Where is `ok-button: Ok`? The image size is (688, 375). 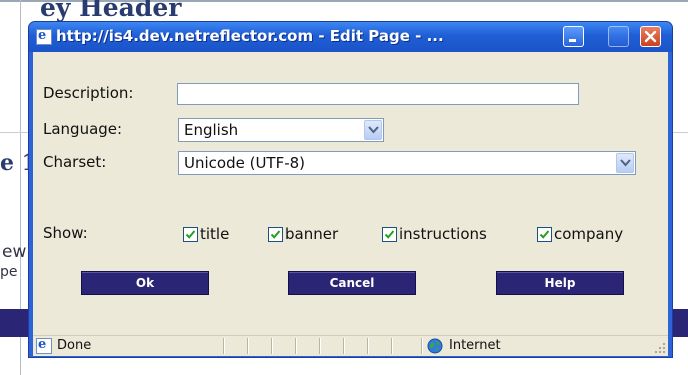
ok-button: Ok is located at coordinates (145, 283).